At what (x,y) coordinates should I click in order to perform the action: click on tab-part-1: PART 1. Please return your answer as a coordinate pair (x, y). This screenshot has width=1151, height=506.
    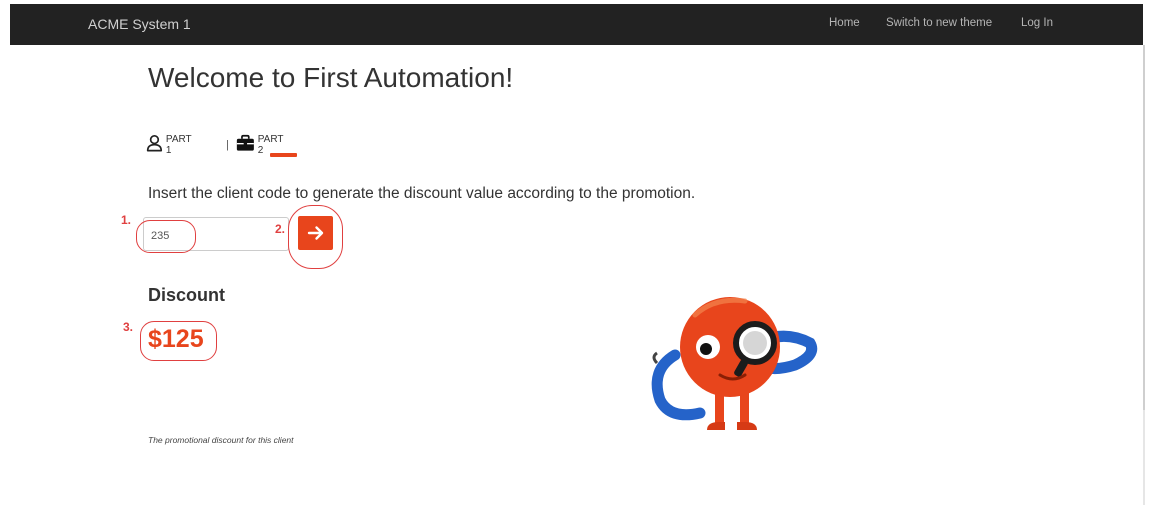
    Looking at the image, I should click on (170, 144).